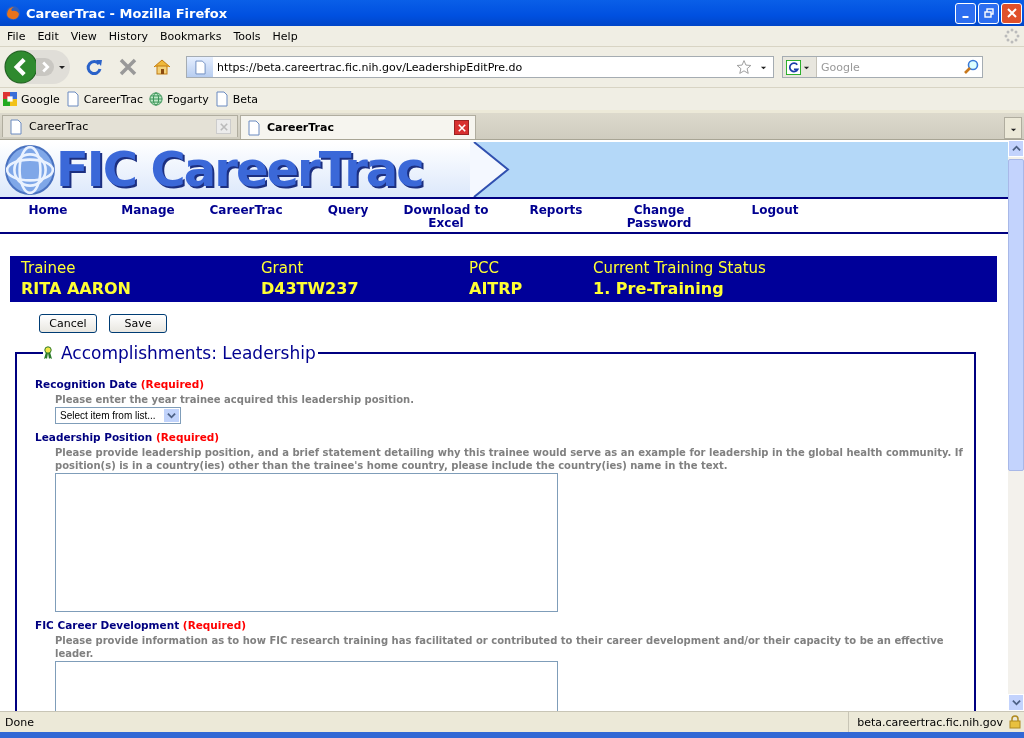 This screenshot has width=1024, height=738. Describe the element at coordinates (245, 99) in the screenshot. I see `bookmark-link: Beta` at that location.